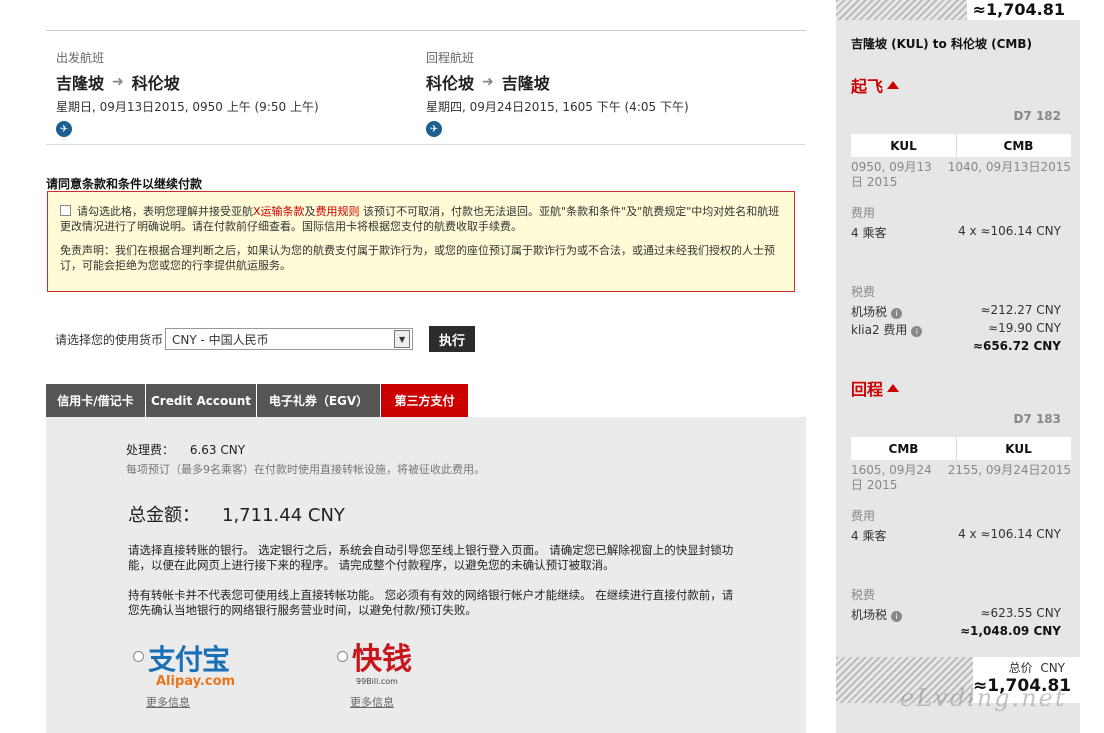 The width and height of the screenshot is (1104, 733). What do you see at coordinates (138, 656) in the screenshot?
I see `alipay-radio` at bounding box center [138, 656].